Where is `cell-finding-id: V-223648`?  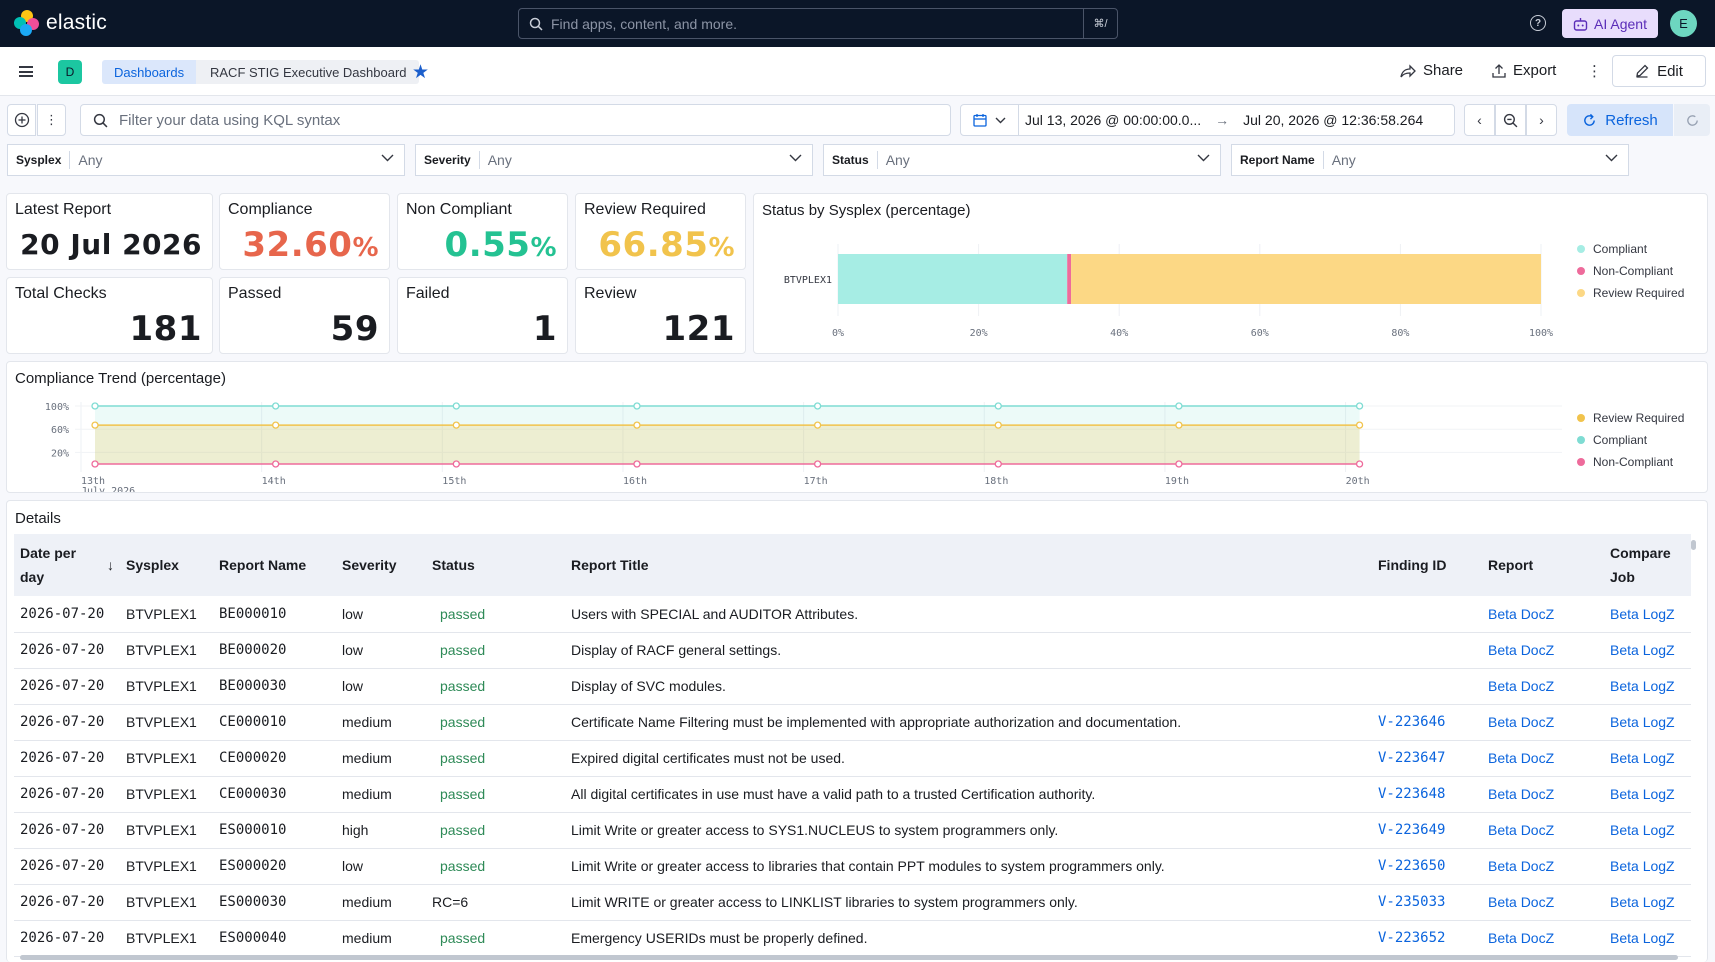 cell-finding-id: V-223648 is located at coordinates (1427, 794).